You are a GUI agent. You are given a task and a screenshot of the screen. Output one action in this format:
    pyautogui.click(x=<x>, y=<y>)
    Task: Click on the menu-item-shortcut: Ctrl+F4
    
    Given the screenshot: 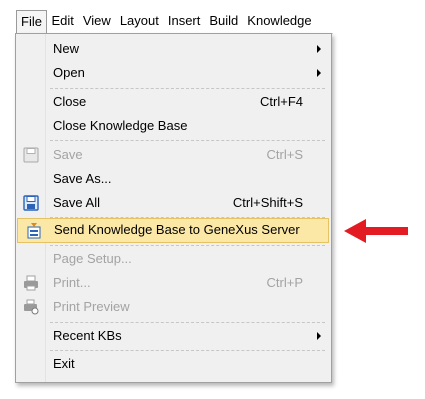 What is the action you would take?
    pyautogui.click(x=281, y=101)
    